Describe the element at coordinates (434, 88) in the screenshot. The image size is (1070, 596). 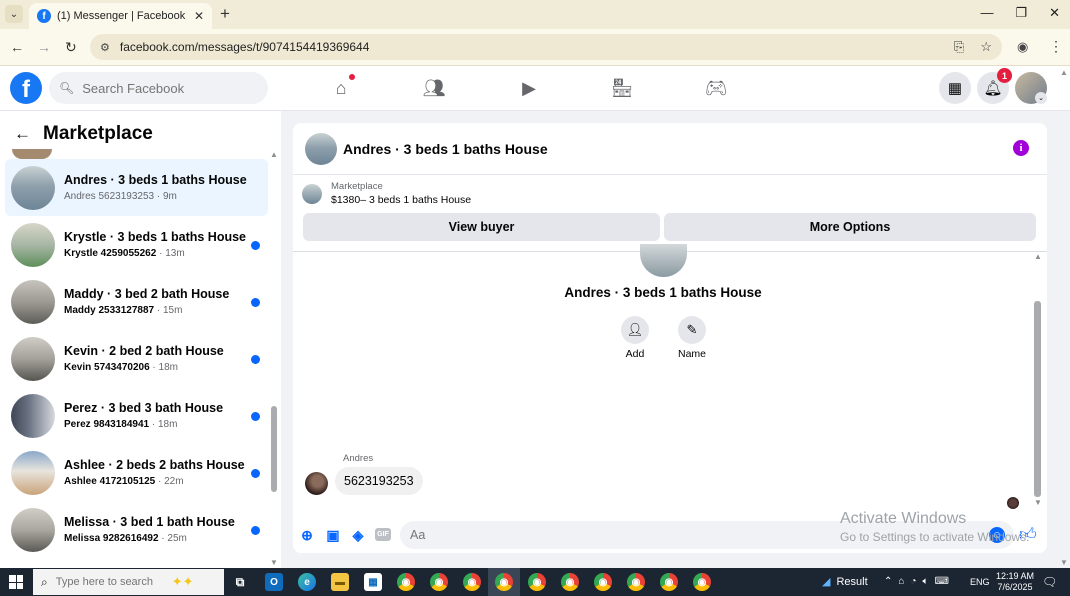
I see `friends-icon: 👥︎` at that location.